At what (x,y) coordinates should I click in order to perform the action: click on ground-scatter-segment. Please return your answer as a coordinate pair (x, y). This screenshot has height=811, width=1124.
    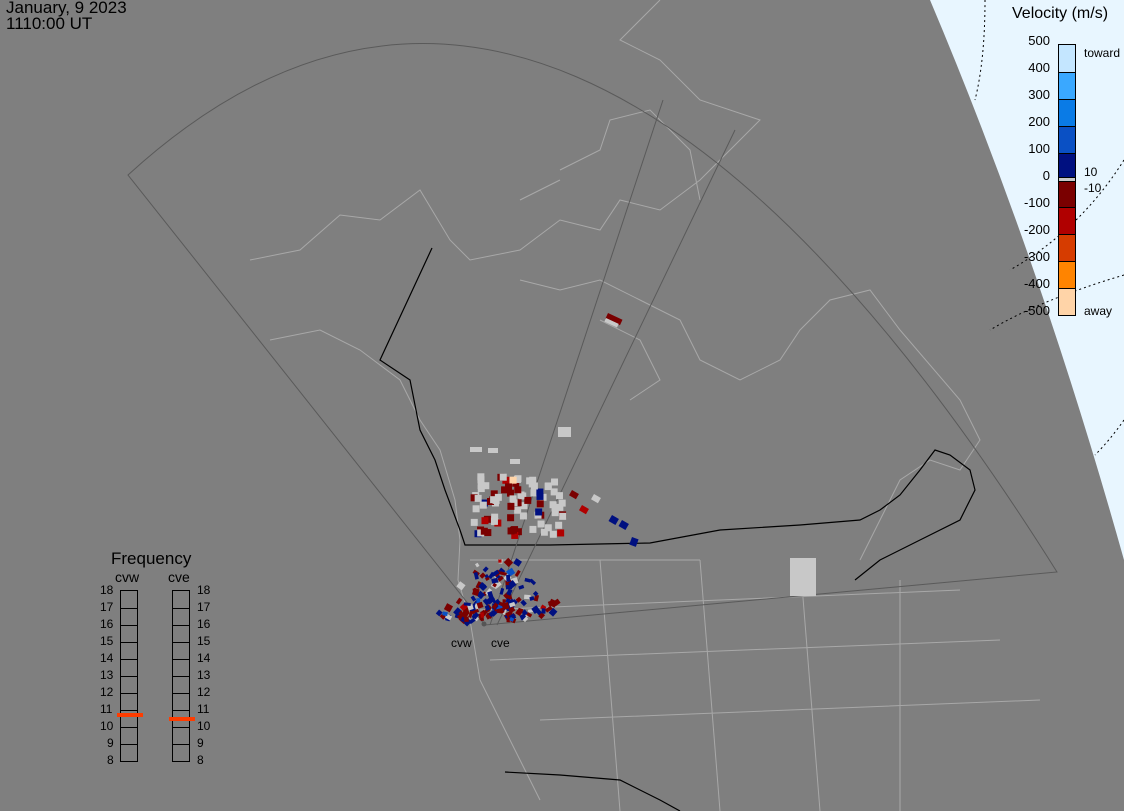
    Looking at the image, I should click on (1067, 179).